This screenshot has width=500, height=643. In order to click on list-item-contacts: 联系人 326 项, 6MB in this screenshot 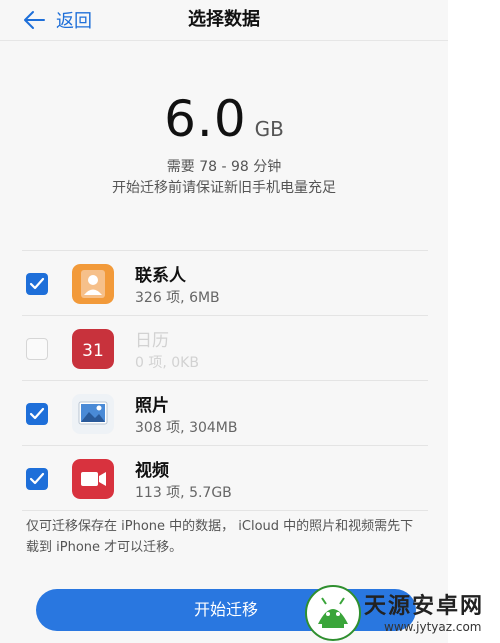, I will do `click(225, 282)`.